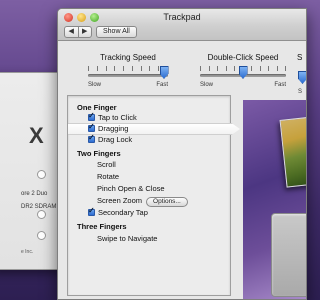 Image resolution: width=320 pixels, height=300 pixels. I want to click on slow-label: S, so click(300, 92).